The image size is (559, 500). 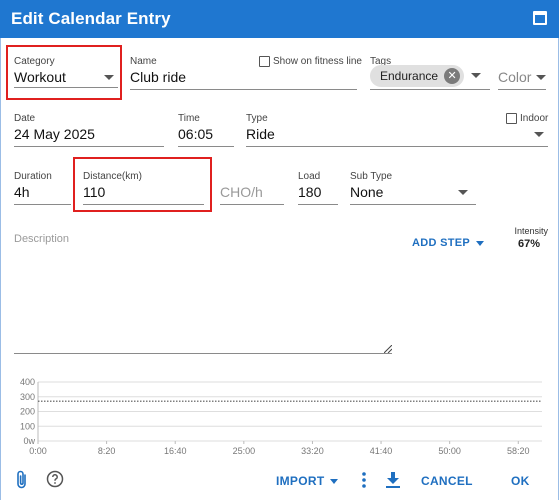 I want to click on intensity-label: Intensity, so click(x=531, y=231).